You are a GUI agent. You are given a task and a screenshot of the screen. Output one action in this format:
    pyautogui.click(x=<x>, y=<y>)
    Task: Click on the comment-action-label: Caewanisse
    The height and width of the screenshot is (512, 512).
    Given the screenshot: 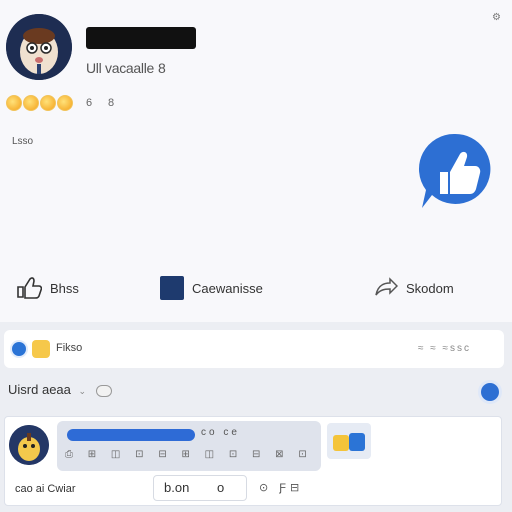 What is the action you would take?
    pyautogui.click(x=227, y=288)
    